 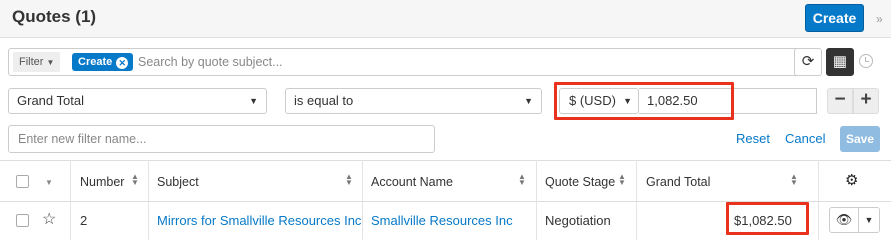 I want to click on preview-button: 👁, so click(x=844, y=220).